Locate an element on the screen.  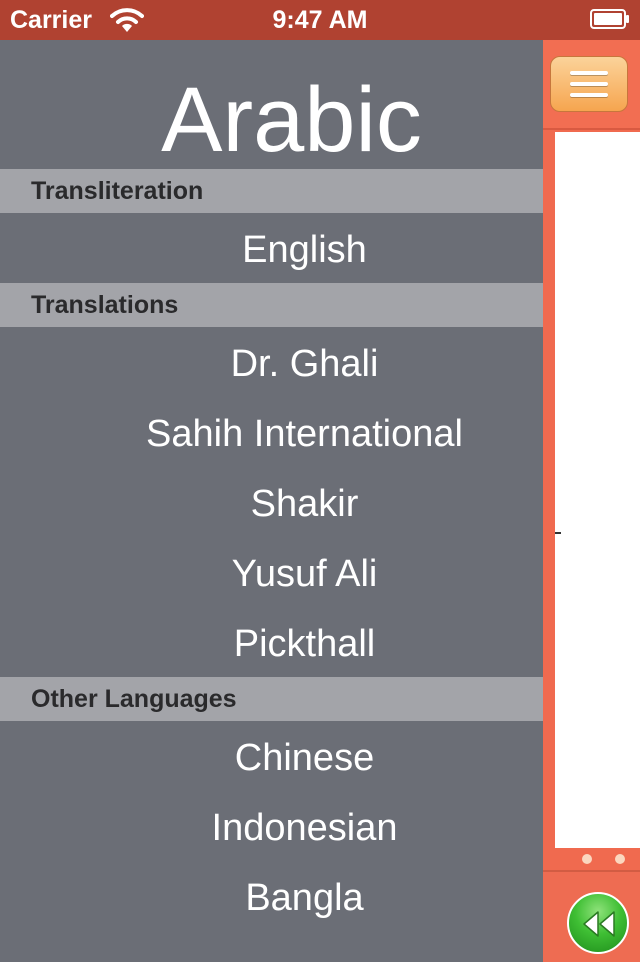
content-top-bar is located at coordinates (591, 85).